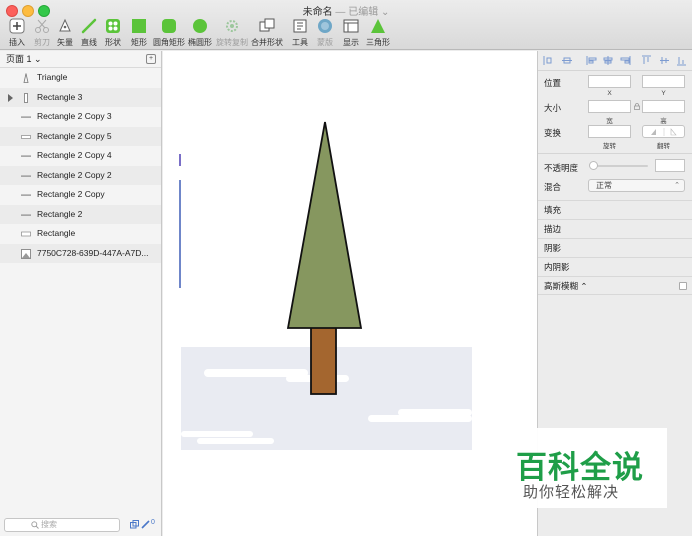  Describe the element at coordinates (62, 525) in the screenshot. I see `layer-search-input: 搜索` at that location.